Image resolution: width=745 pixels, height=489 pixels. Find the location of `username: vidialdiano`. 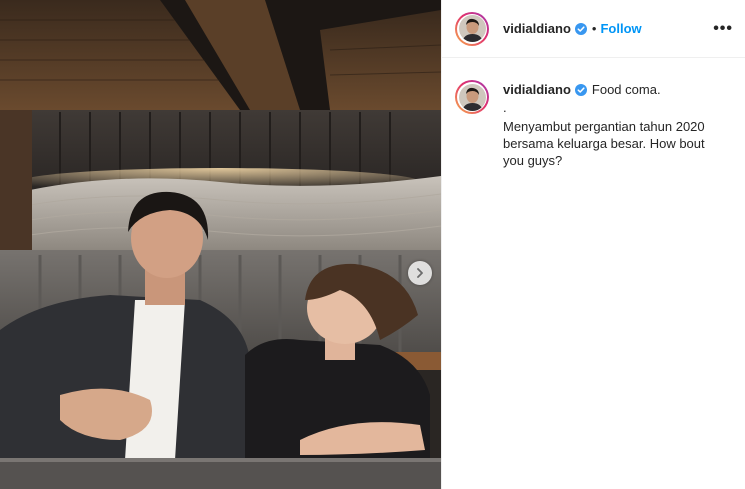

username: vidialdiano is located at coordinates (537, 28).